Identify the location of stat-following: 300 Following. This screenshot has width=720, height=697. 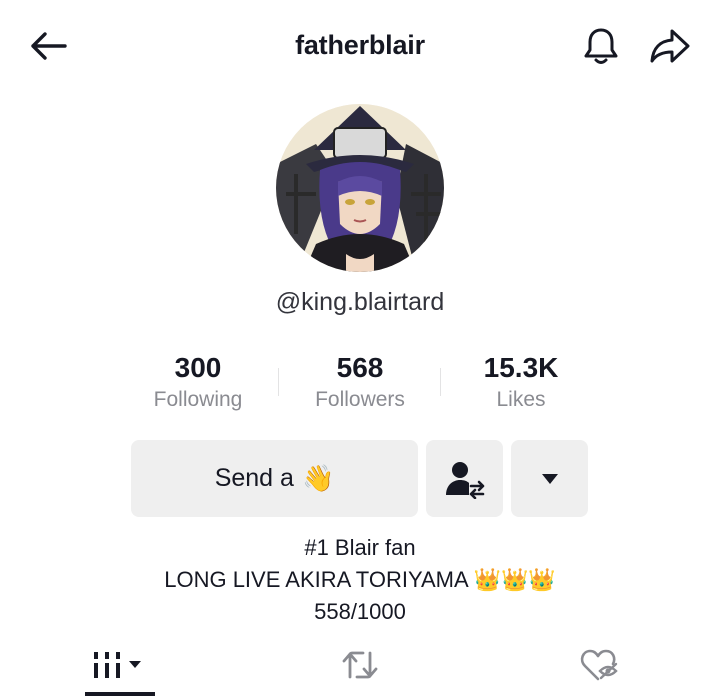
(198, 381).